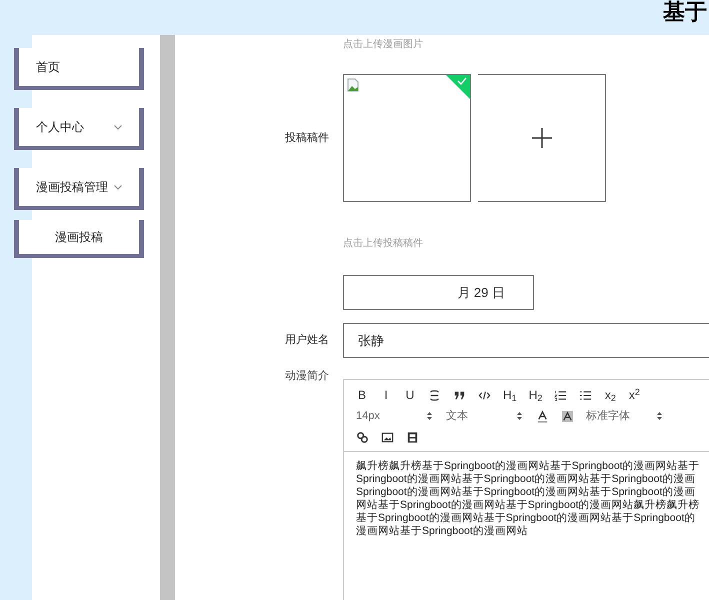 This screenshot has height=600, width=709. Describe the element at coordinates (362, 395) in the screenshot. I see `format-button: B` at that location.